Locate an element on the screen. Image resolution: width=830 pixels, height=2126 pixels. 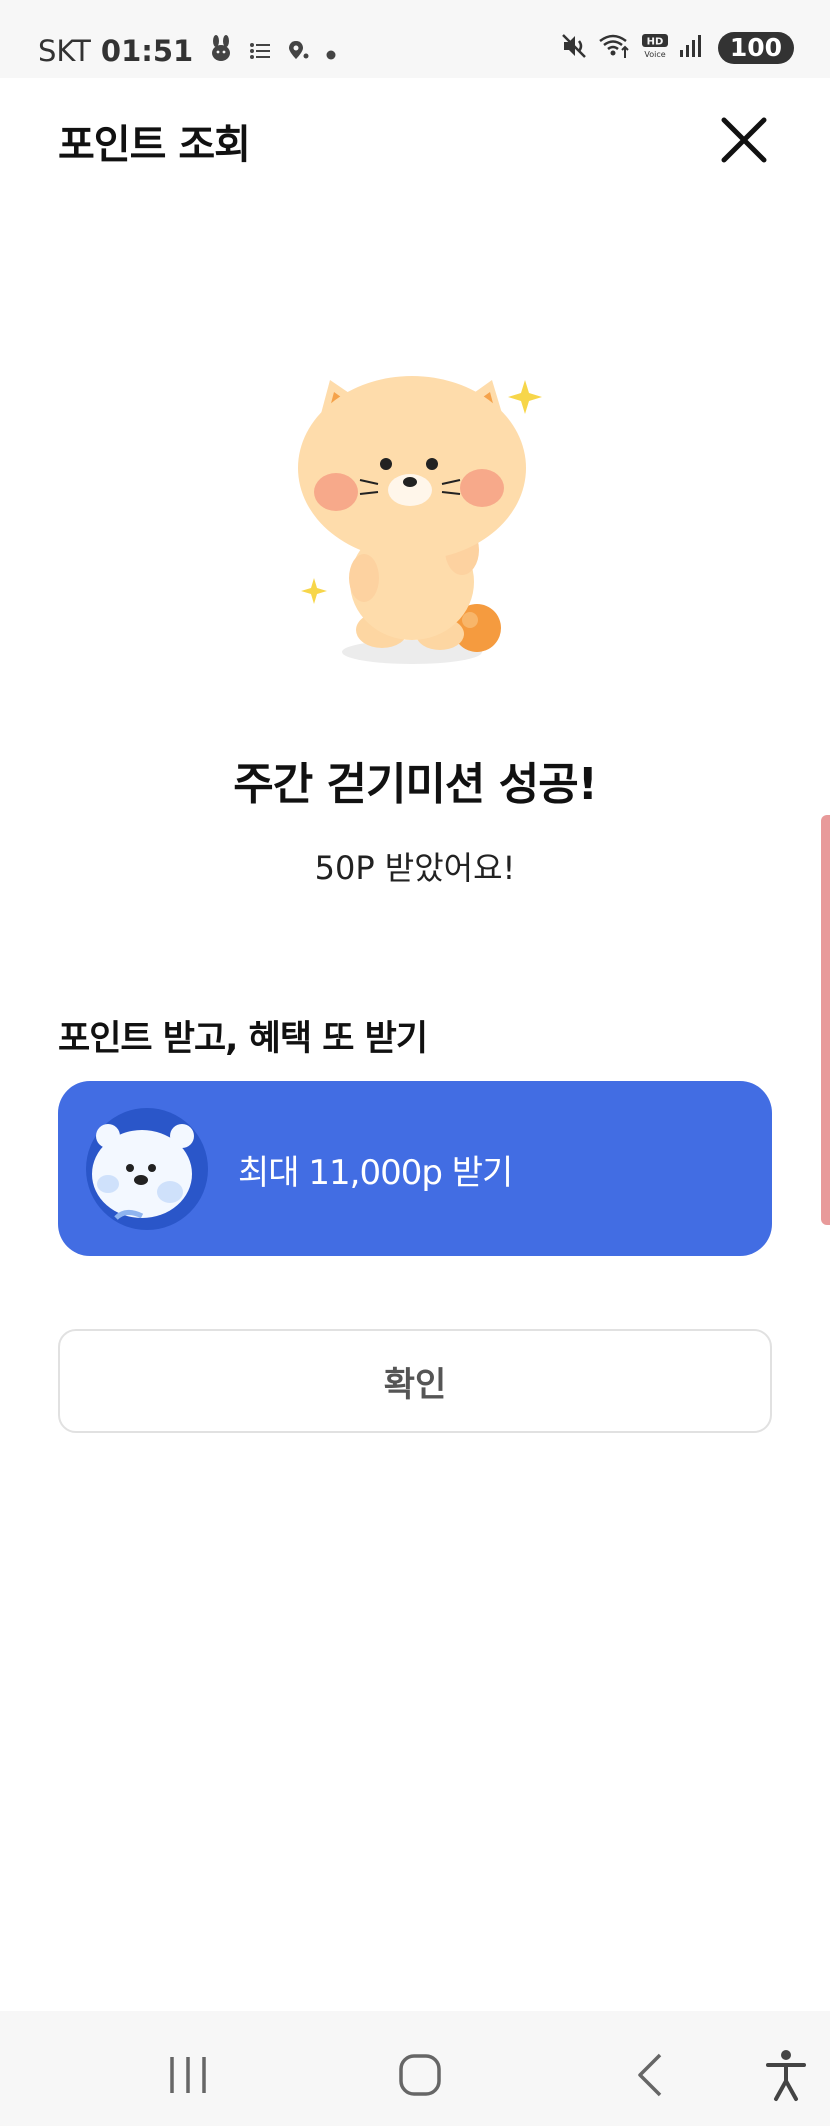
benefit-section-title: 포인트 받고, 혜택 또 받기 is located at coordinates (243, 1039).